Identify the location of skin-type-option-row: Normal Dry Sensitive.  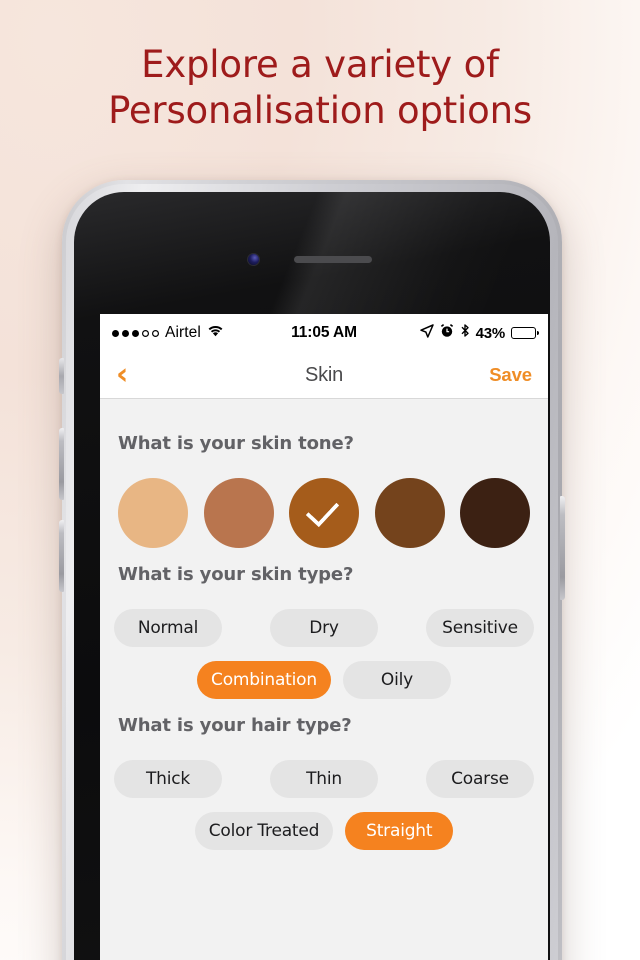
(324, 628).